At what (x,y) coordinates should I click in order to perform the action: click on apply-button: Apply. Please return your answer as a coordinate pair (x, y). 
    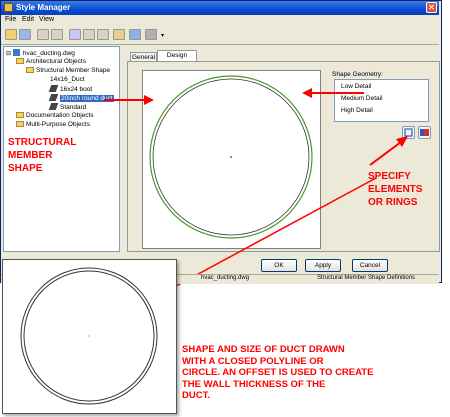
    Looking at the image, I should click on (323, 265).